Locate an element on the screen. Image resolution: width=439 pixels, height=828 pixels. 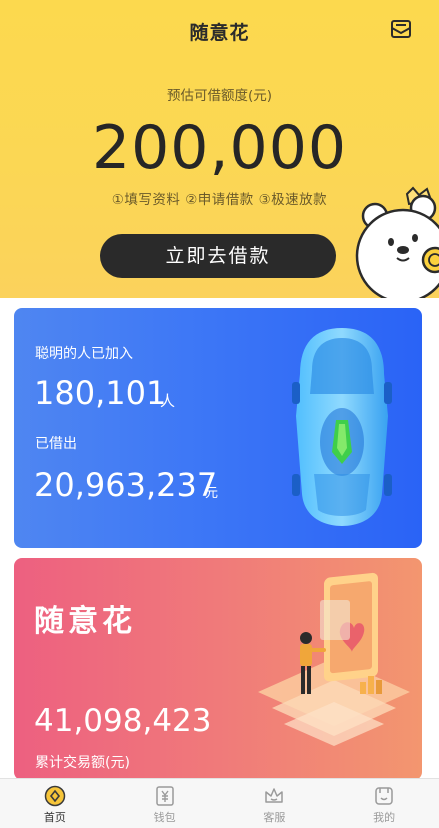
transaction-volume: 41,098,423 is located at coordinates (123, 721).